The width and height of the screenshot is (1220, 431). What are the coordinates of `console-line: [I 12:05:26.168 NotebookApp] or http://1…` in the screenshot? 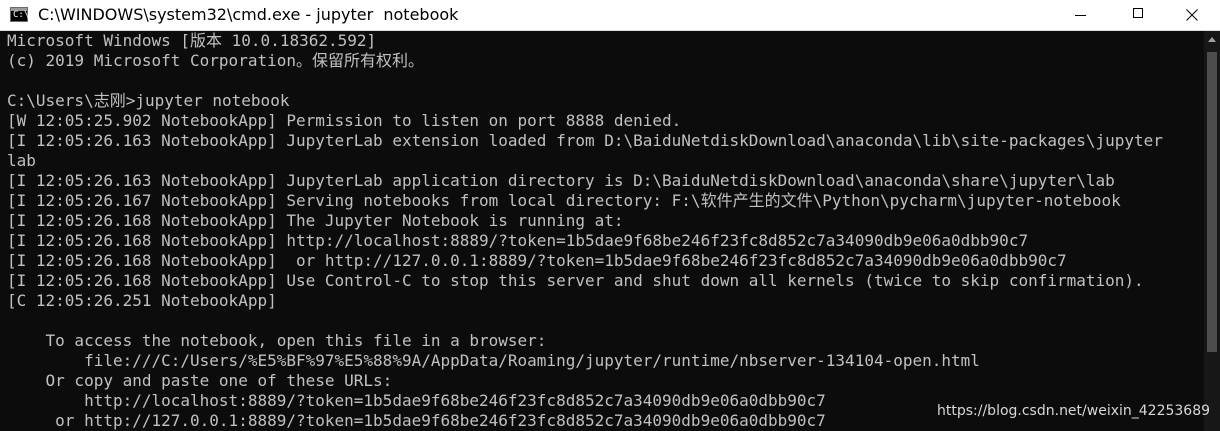 It's located at (537, 260).